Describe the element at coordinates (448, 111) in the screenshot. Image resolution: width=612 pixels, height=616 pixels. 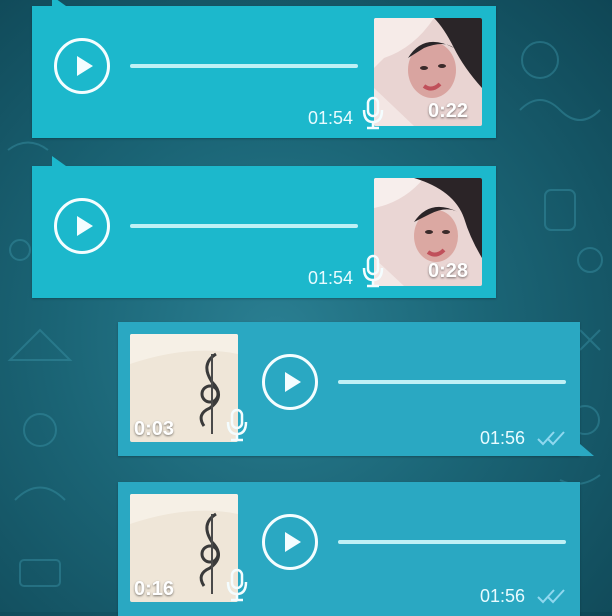
I see `voice-duration: 0:22` at that location.